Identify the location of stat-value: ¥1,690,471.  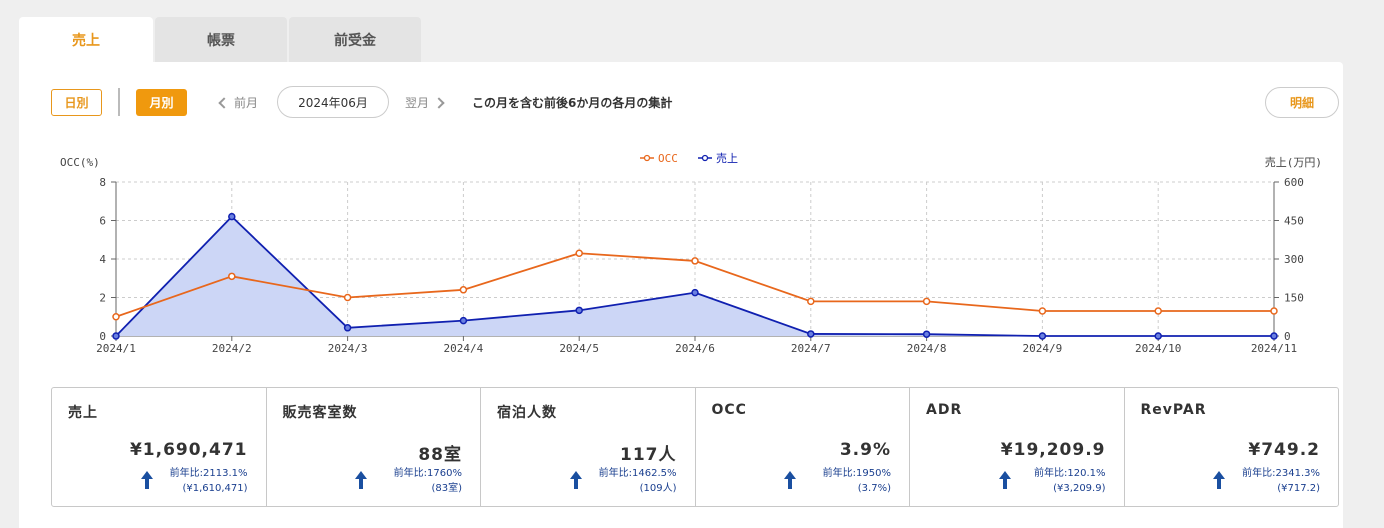
(188, 450).